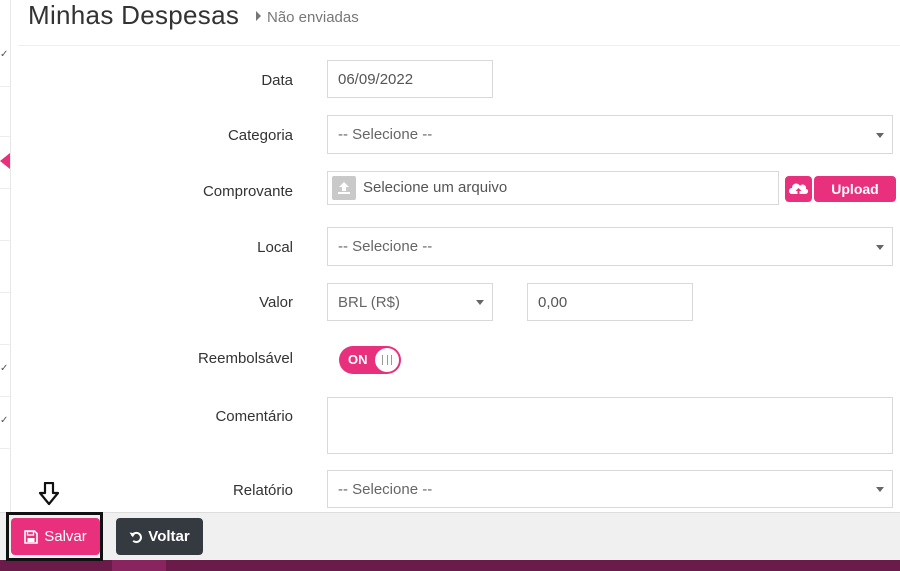  I want to click on upload-button: Upload, so click(855, 189).